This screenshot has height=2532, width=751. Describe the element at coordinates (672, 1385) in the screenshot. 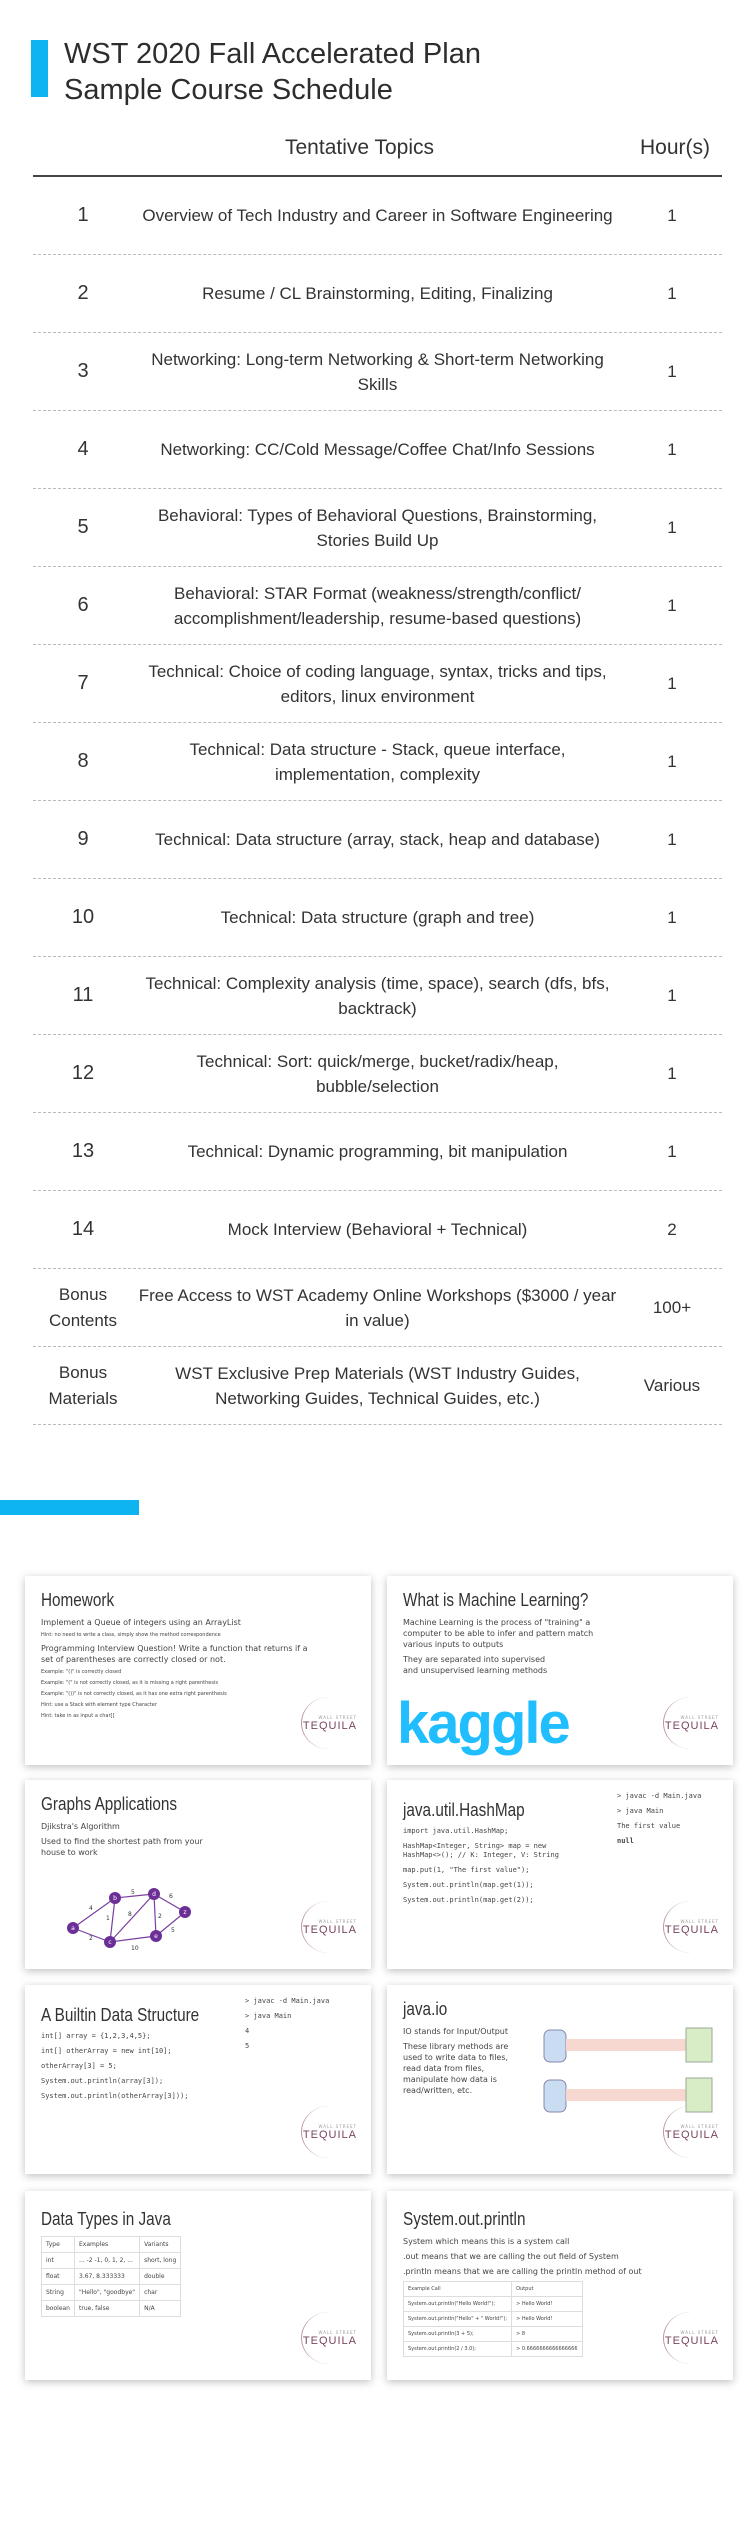

I see `row-hours: Various` at that location.